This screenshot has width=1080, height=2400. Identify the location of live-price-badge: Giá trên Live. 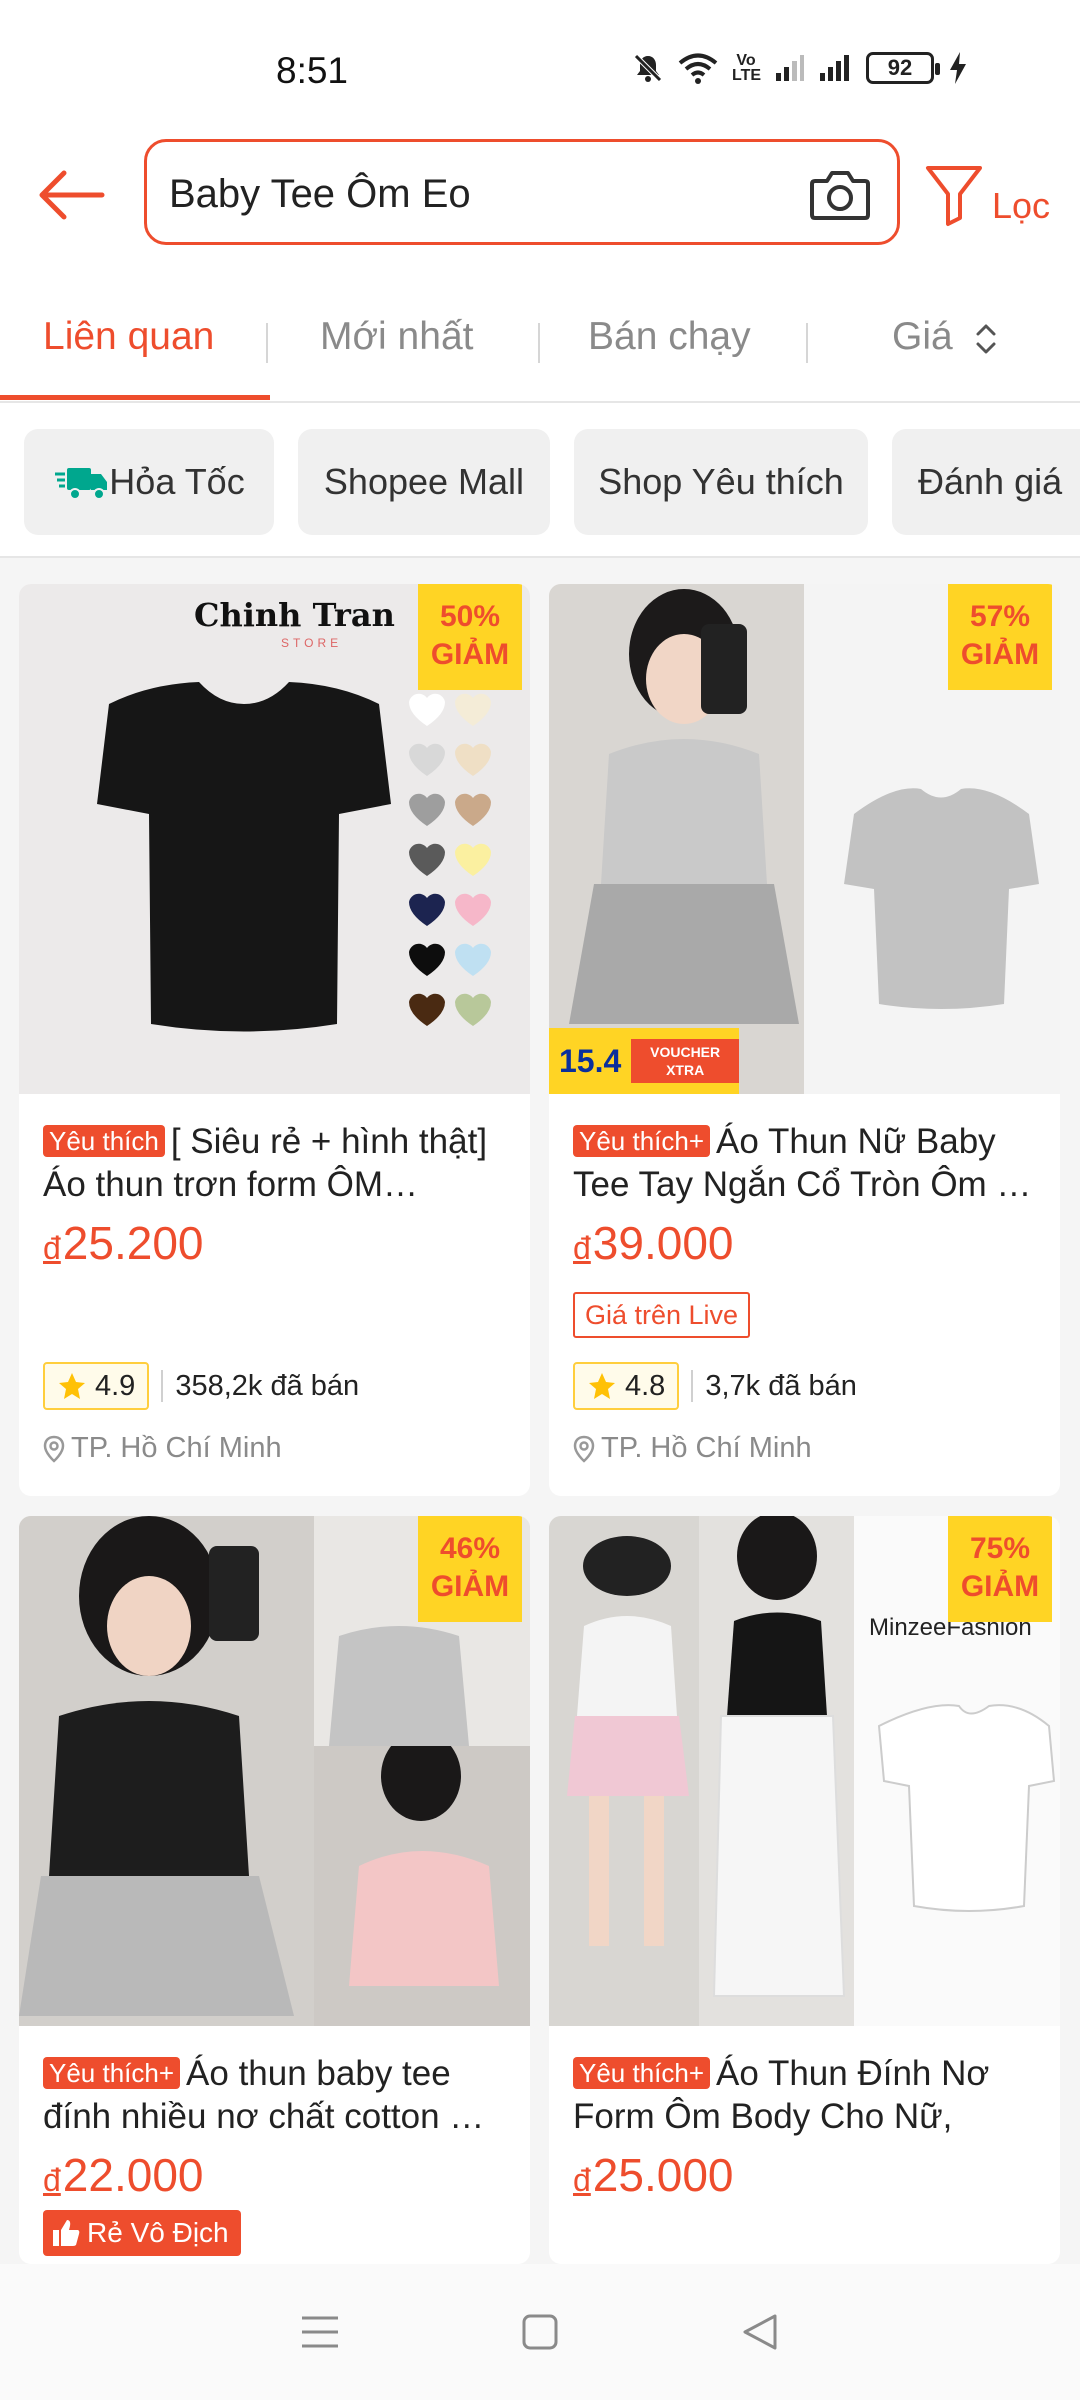
(662, 1315).